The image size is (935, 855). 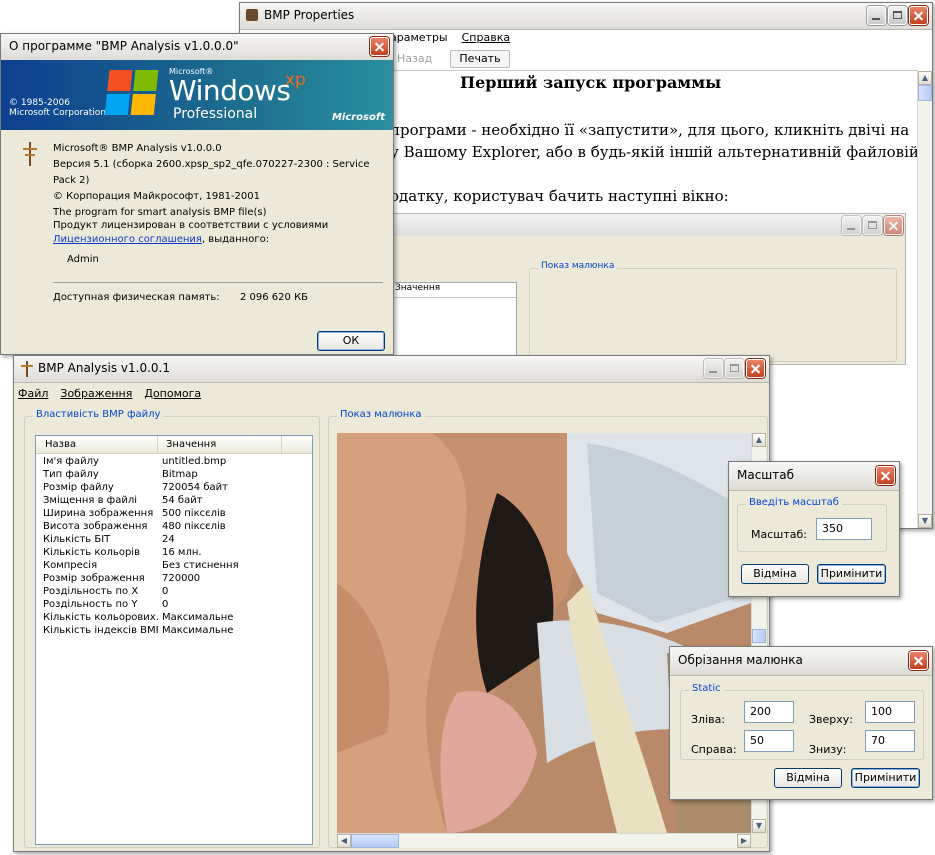 I want to click on list-item: Ім'я файлу untitled.bmp, so click(x=174, y=462).